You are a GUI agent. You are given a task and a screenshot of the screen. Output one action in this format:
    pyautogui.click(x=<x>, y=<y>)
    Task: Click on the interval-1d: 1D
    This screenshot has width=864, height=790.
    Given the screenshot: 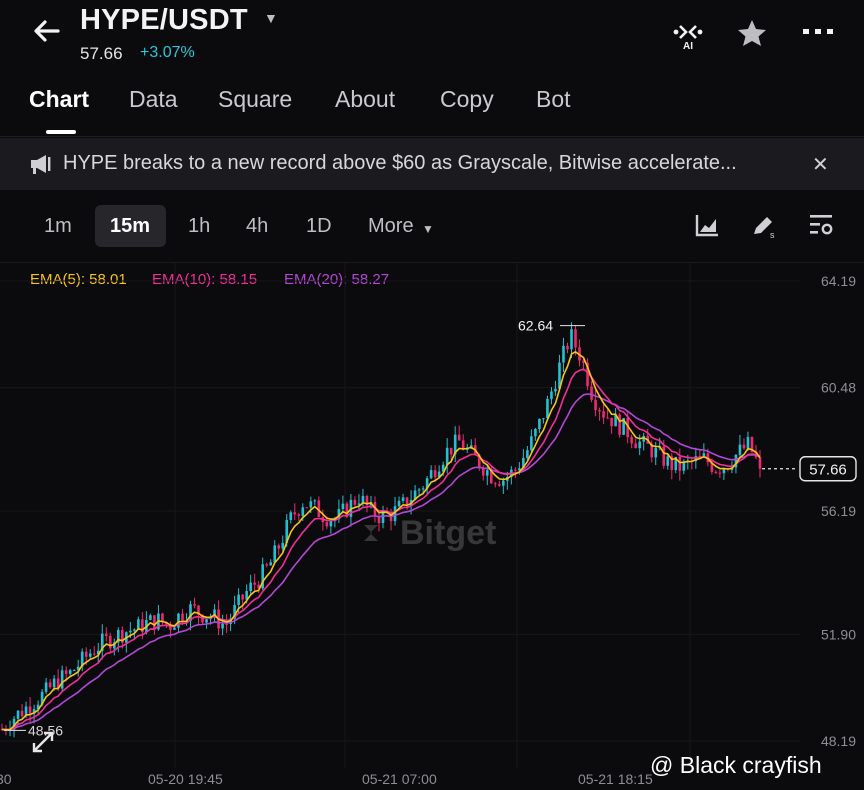 What is the action you would take?
    pyautogui.click(x=319, y=226)
    